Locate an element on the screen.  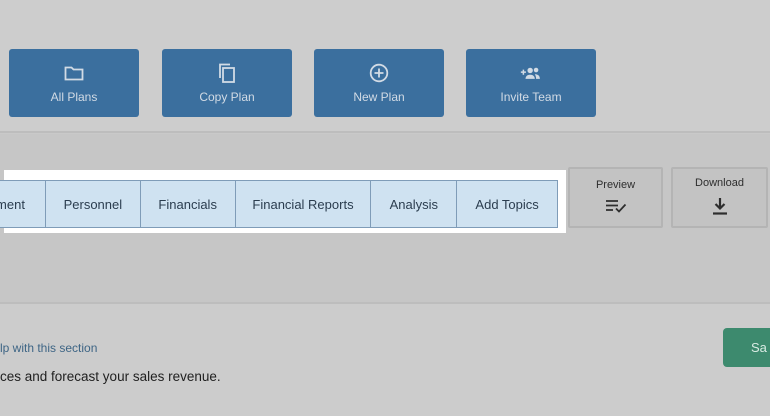
tab-label: Add Topics is located at coordinates (507, 204).